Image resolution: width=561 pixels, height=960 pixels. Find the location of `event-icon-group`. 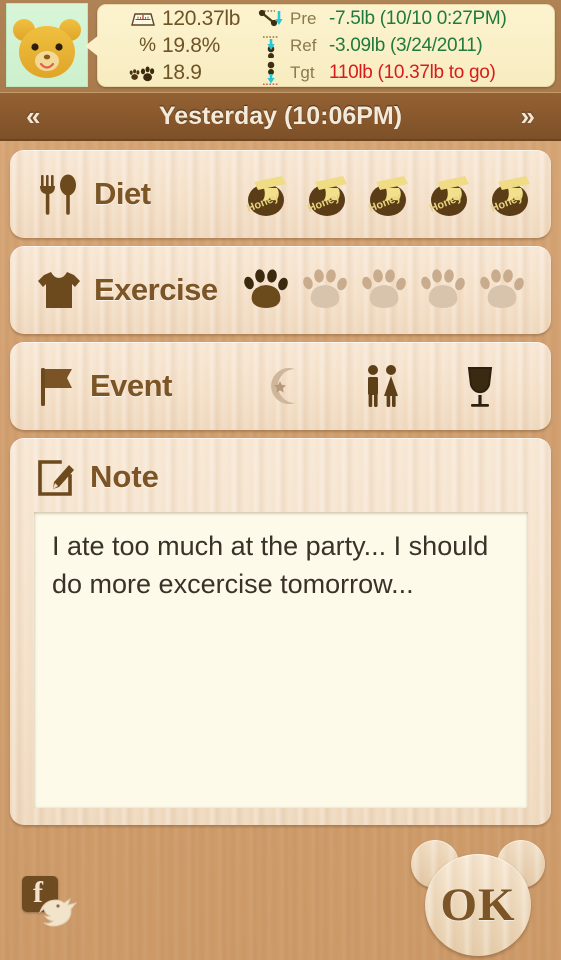

event-icon-group is located at coordinates (372, 386).